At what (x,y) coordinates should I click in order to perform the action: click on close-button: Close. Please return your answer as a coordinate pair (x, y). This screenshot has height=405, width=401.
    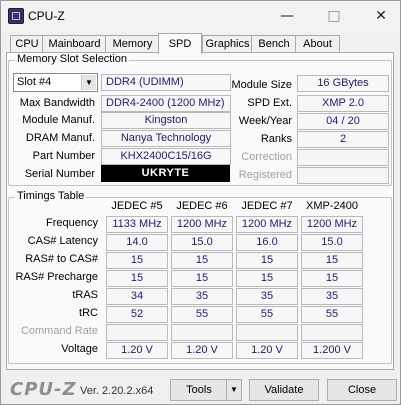
    Looking at the image, I should click on (362, 390).